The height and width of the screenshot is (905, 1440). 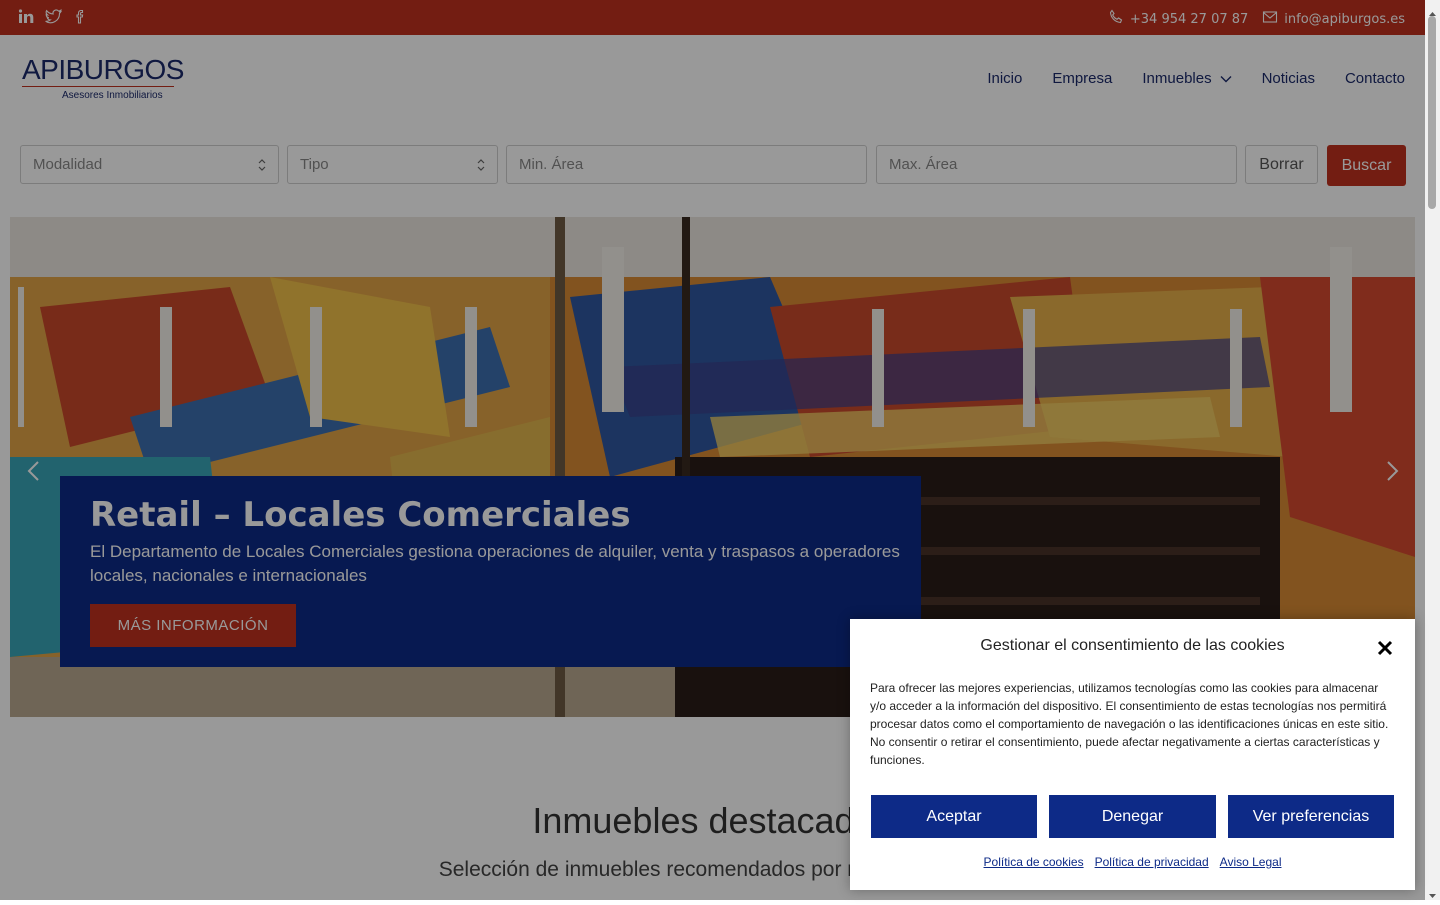 What do you see at coordinates (1432, 892) in the screenshot?
I see `scroll-down-icon` at bounding box center [1432, 892].